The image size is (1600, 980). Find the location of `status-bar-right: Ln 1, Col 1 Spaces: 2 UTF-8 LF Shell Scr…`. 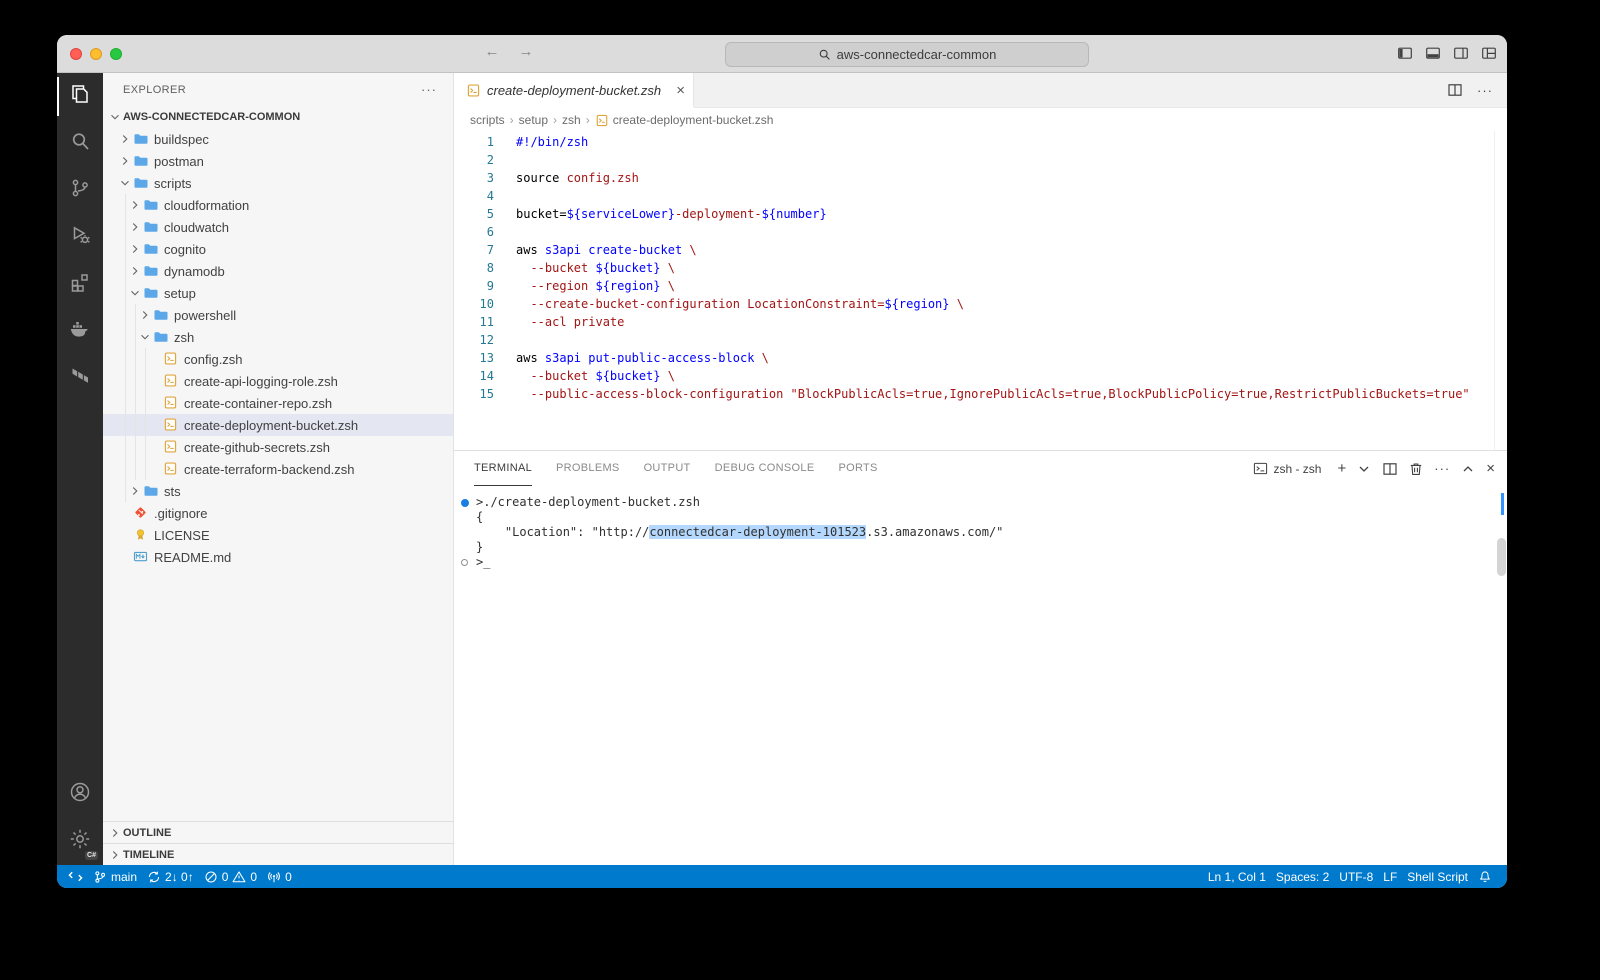

status-bar-right: Ln 1, Col 1 Spaces: 2 UTF-8 LF Shell Scr… is located at coordinates (1350, 876).